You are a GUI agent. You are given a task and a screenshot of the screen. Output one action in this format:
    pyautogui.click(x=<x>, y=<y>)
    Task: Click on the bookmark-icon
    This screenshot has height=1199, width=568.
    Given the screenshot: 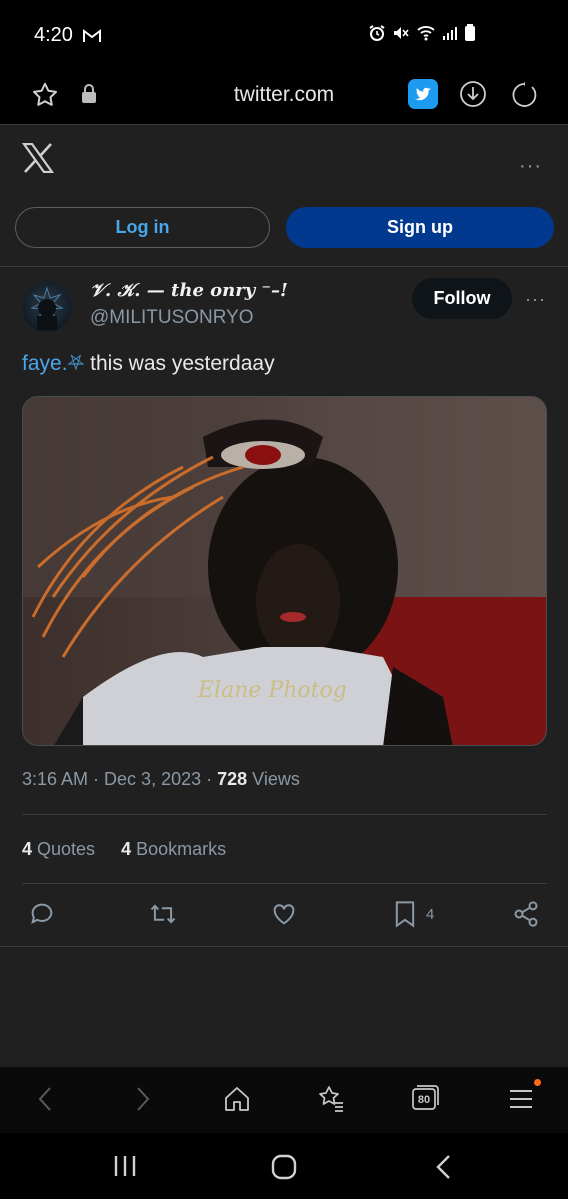 What is the action you would take?
    pyautogui.click(x=405, y=916)
    